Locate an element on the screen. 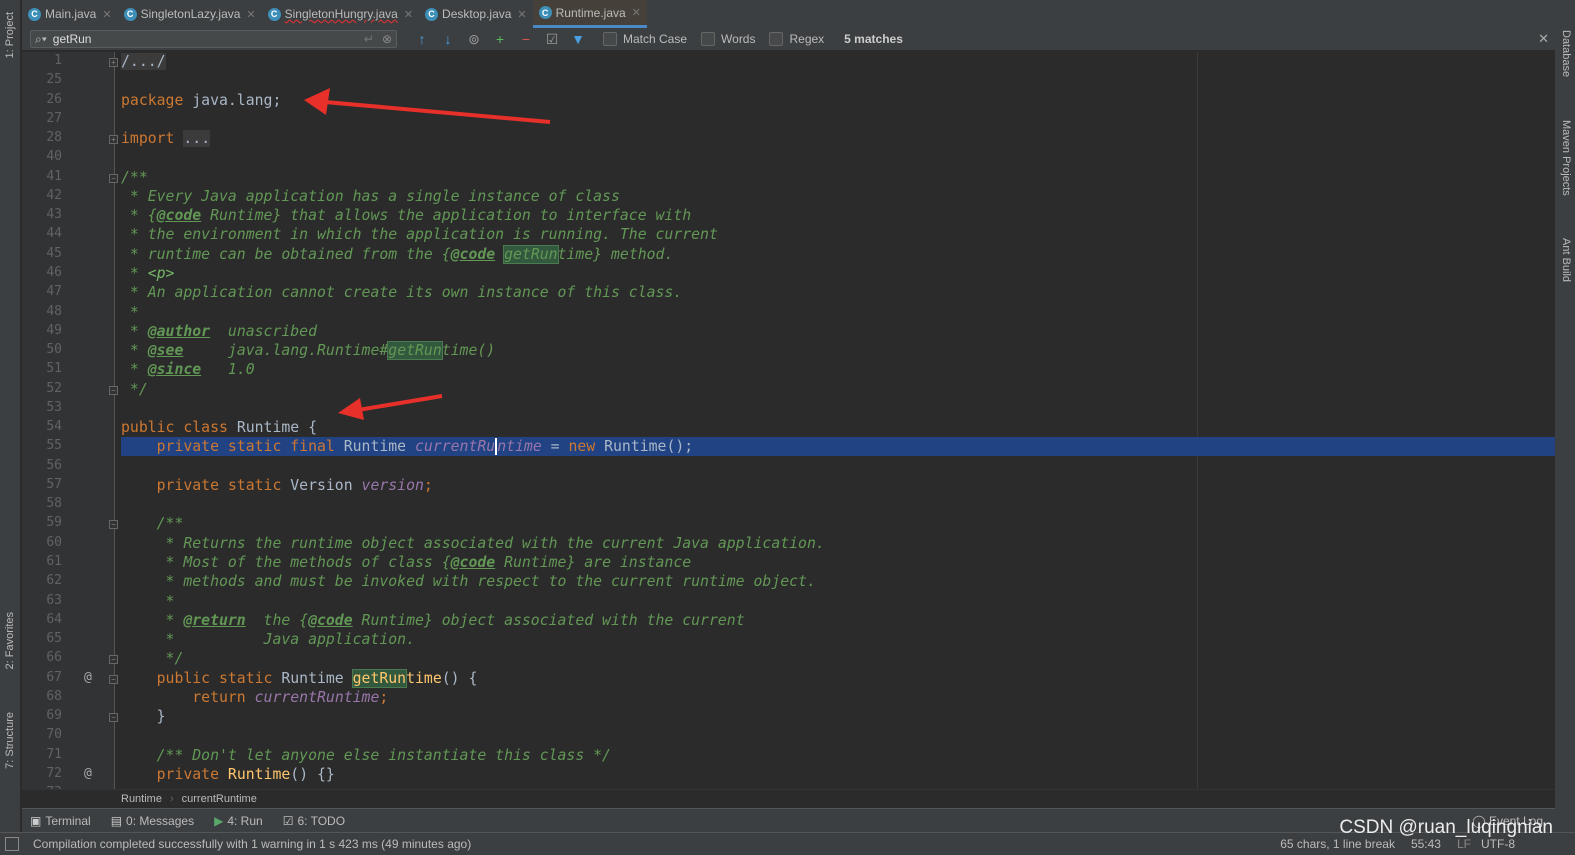 This screenshot has height=855, width=1575. code-line: package java.lang; is located at coordinates (838, 100).